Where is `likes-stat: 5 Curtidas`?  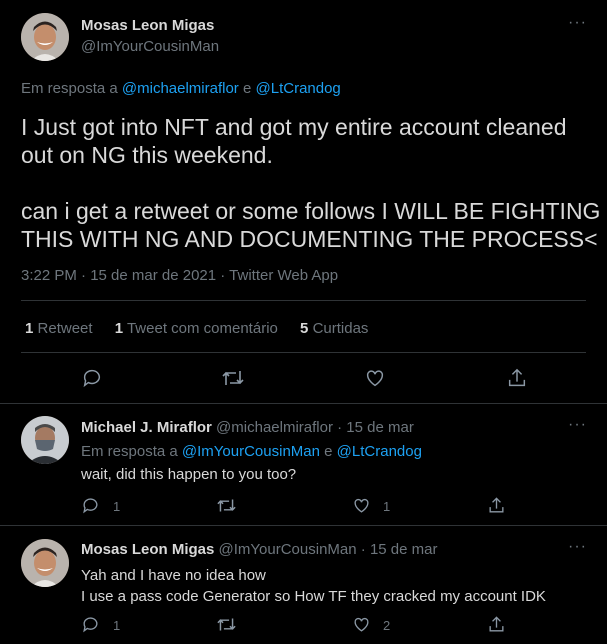 likes-stat: 5 Curtidas is located at coordinates (334, 328).